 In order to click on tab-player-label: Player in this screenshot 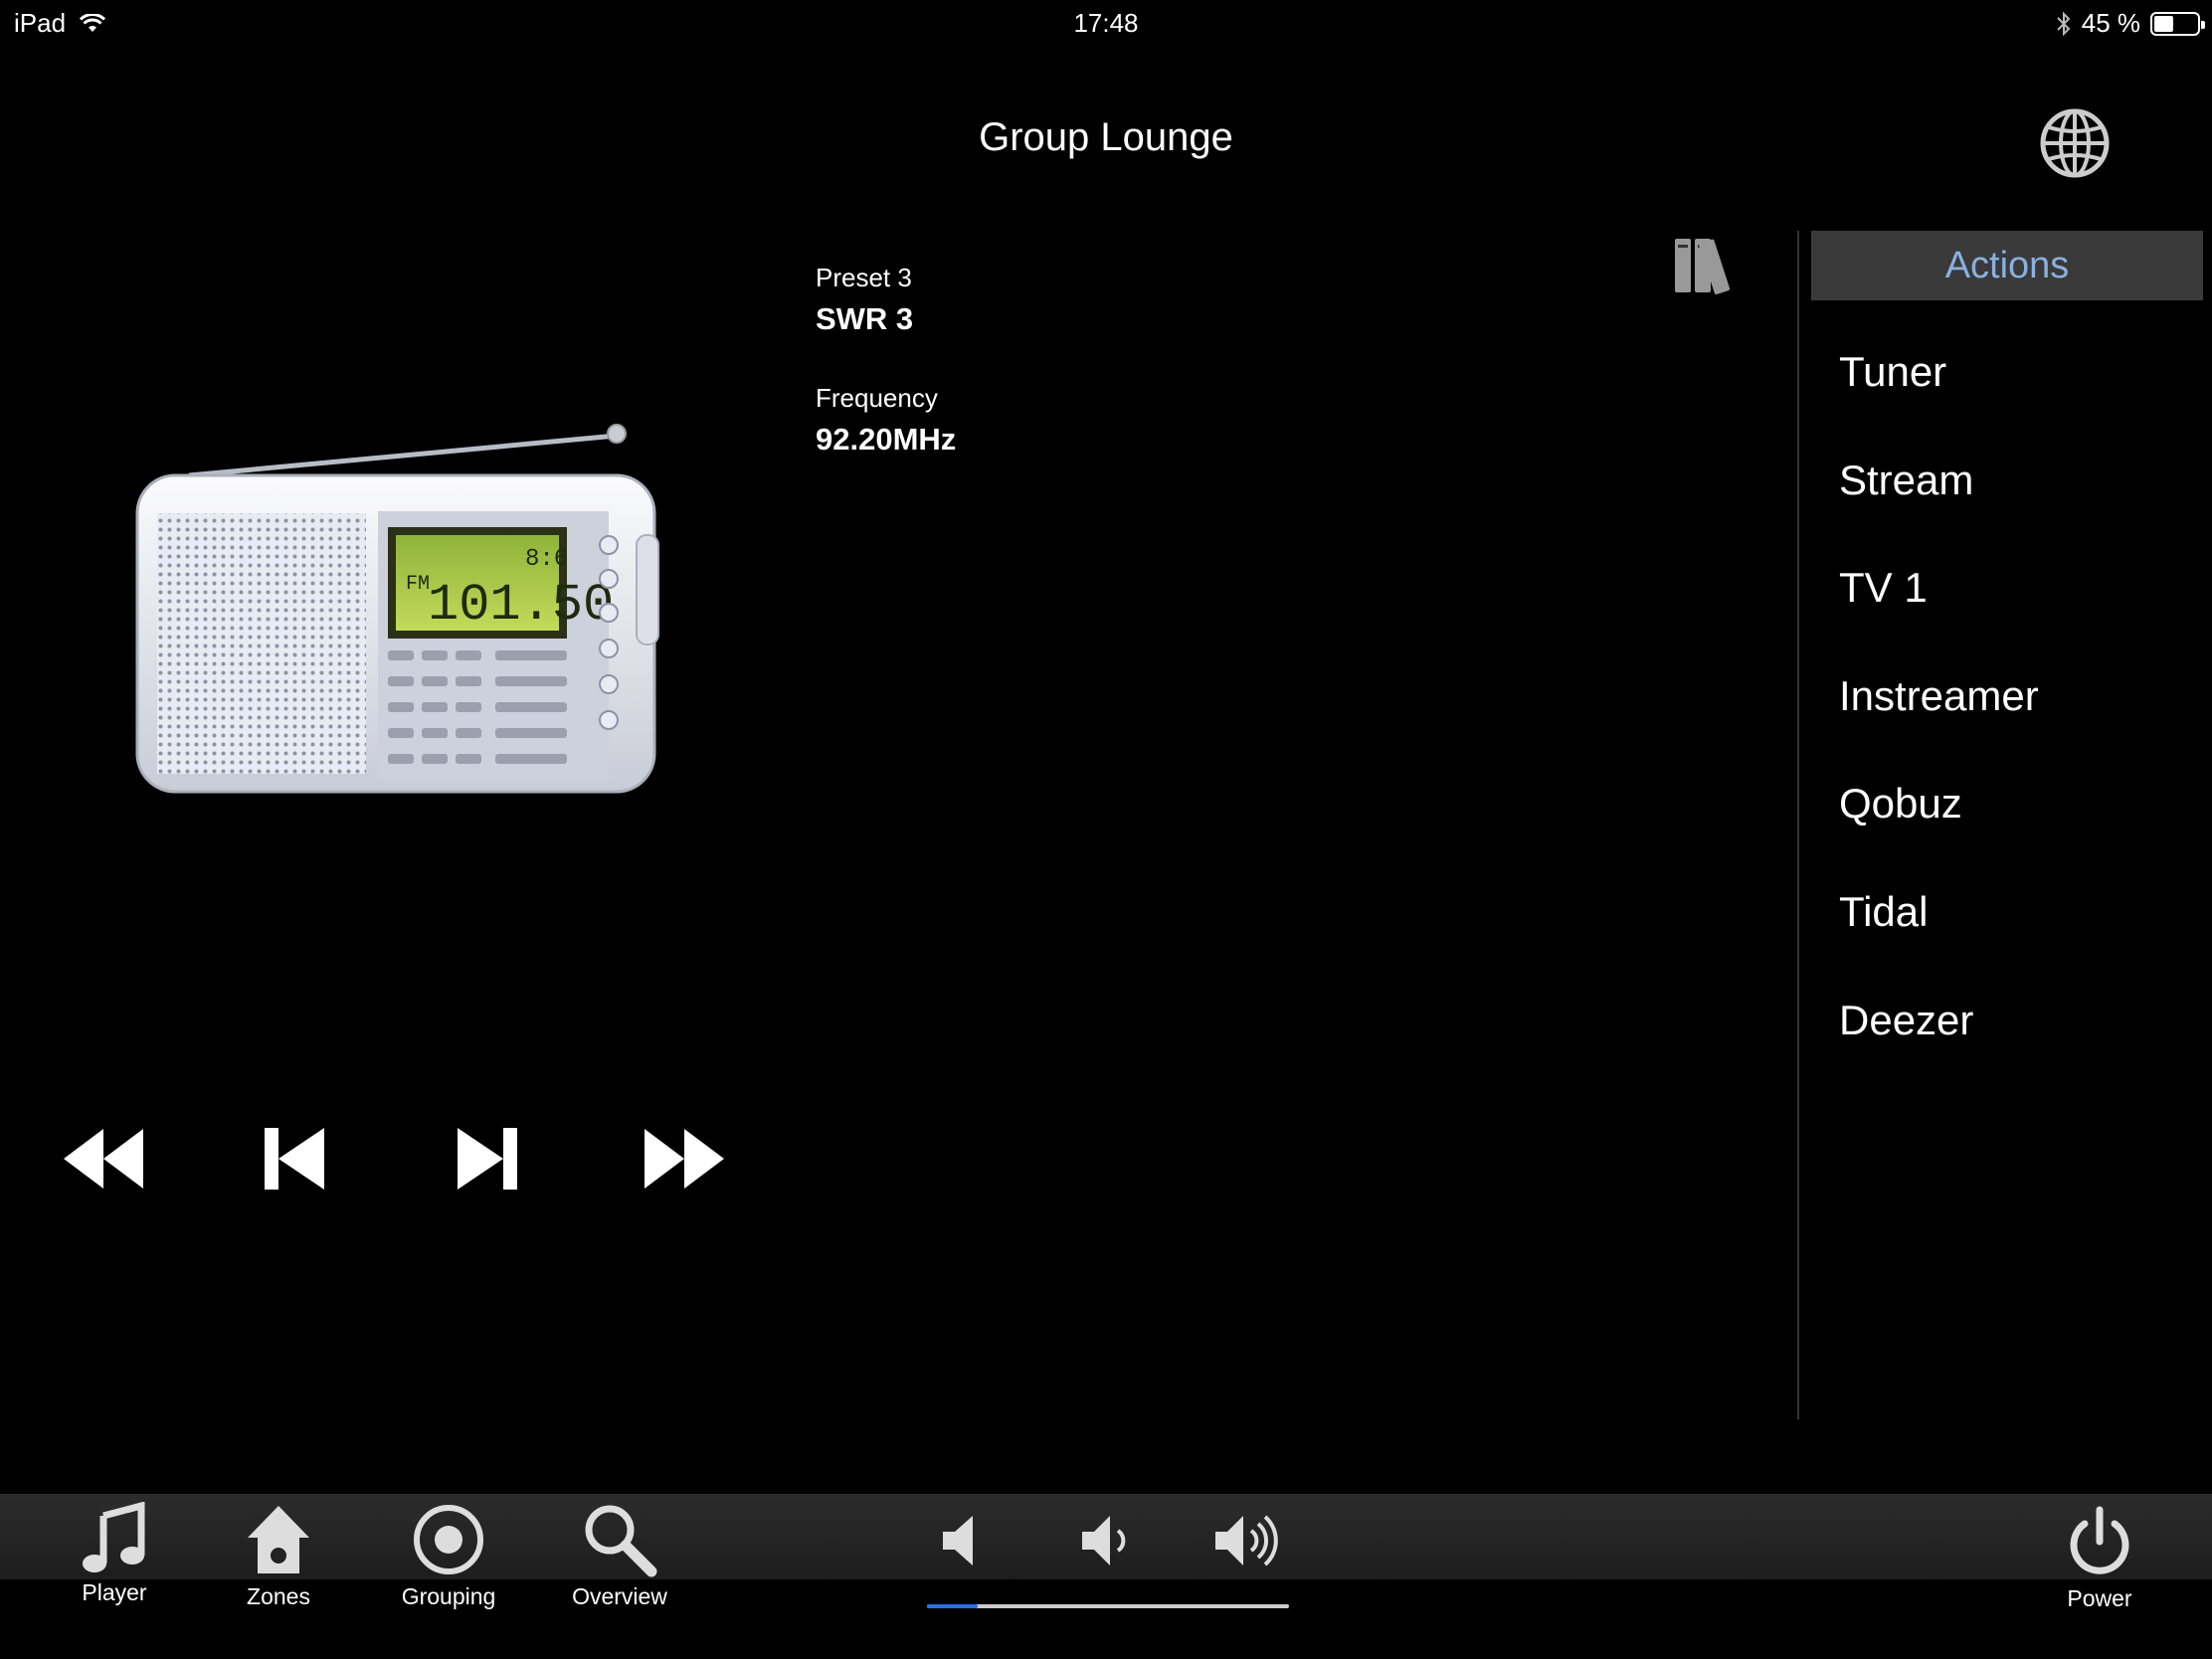, I will do `click(114, 1592)`.